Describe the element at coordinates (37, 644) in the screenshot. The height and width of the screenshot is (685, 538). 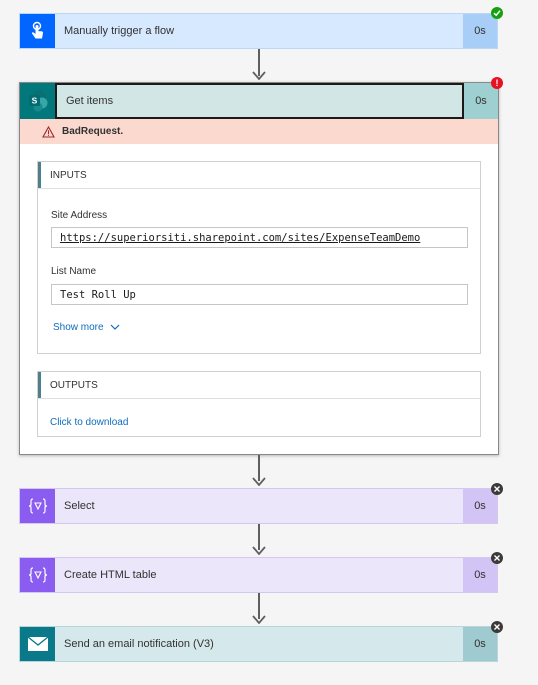
I see `mail-icon` at that location.